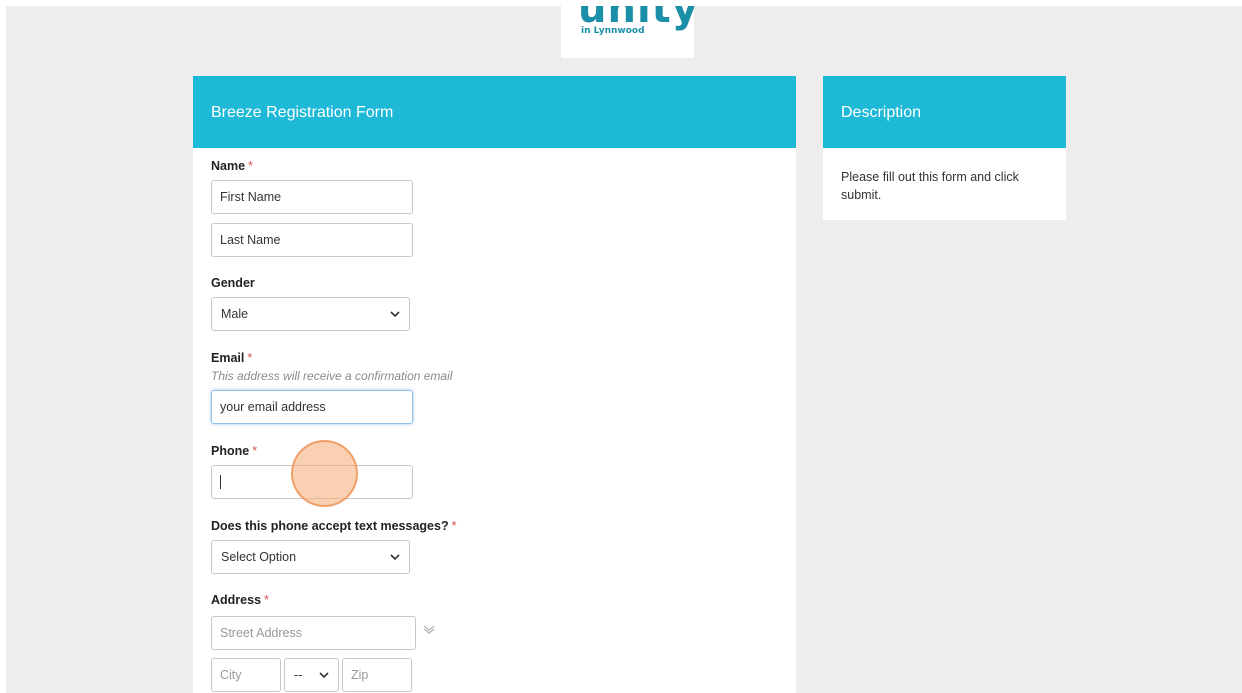 Image resolution: width=1242 pixels, height=693 pixels. What do you see at coordinates (312, 197) in the screenshot?
I see `first-name-input: First Name` at bounding box center [312, 197].